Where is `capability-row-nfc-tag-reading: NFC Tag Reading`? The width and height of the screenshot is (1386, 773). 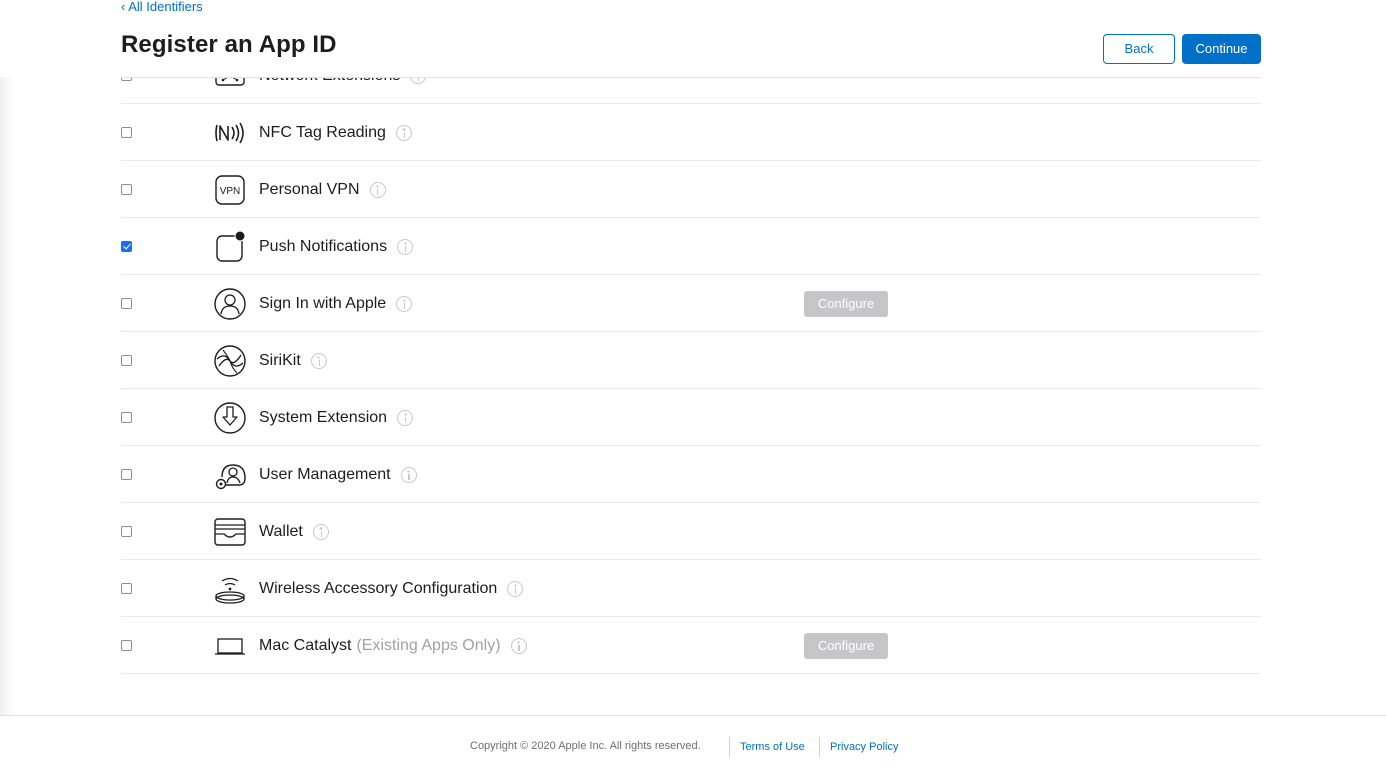
capability-row-nfc-tag-reading: NFC Tag Reading is located at coordinates (691, 132).